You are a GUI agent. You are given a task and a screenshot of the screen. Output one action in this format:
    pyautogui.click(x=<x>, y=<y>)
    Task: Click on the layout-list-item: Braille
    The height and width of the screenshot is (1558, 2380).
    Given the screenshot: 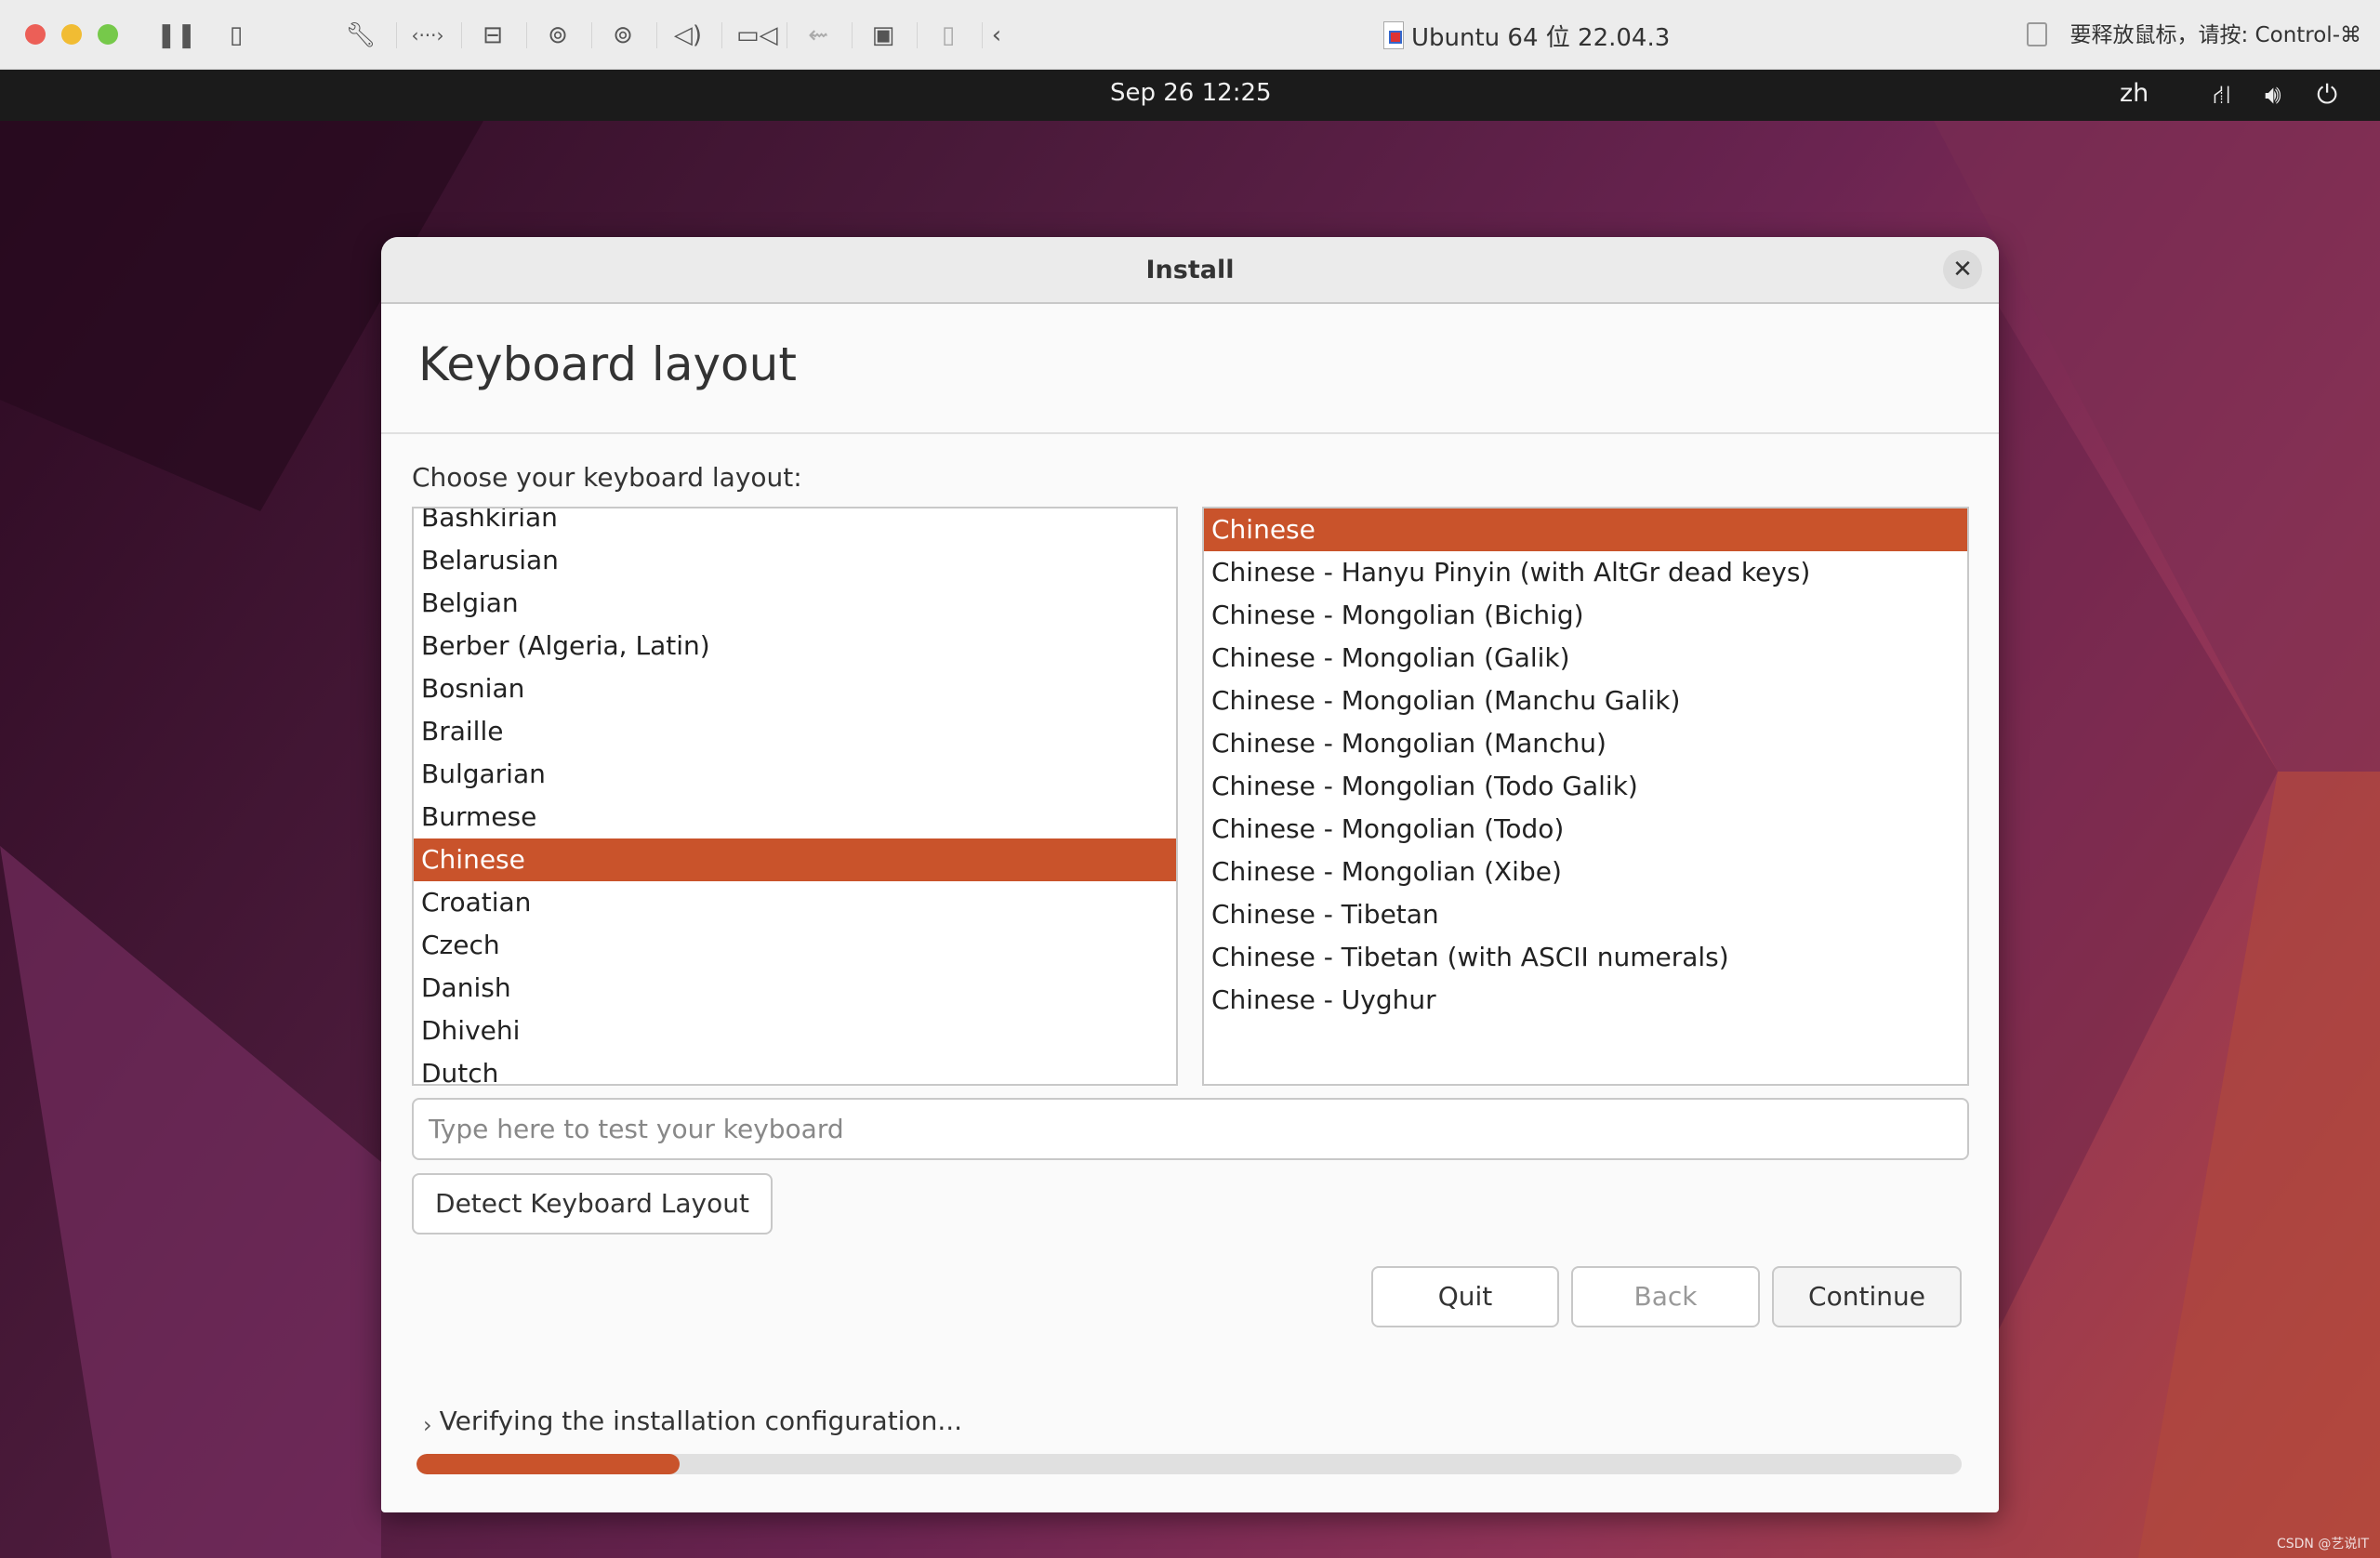 What is the action you would take?
    pyautogui.click(x=795, y=731)
    